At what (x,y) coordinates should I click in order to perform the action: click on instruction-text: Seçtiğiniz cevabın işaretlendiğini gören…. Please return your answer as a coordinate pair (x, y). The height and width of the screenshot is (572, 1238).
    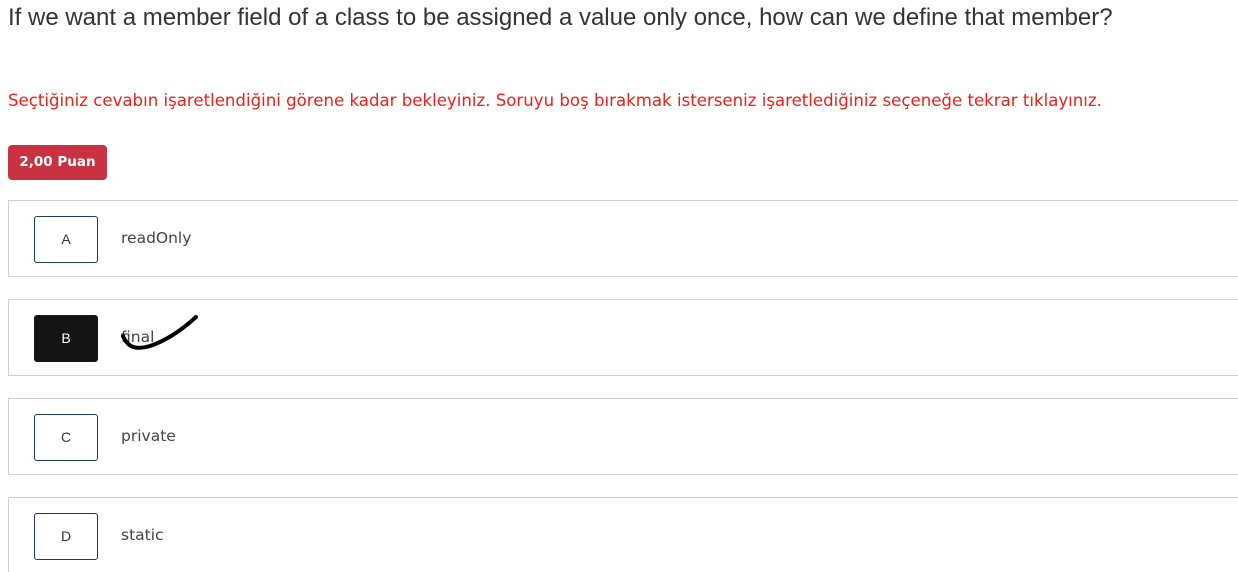
    Looking at the image, I should click on (555, 100).